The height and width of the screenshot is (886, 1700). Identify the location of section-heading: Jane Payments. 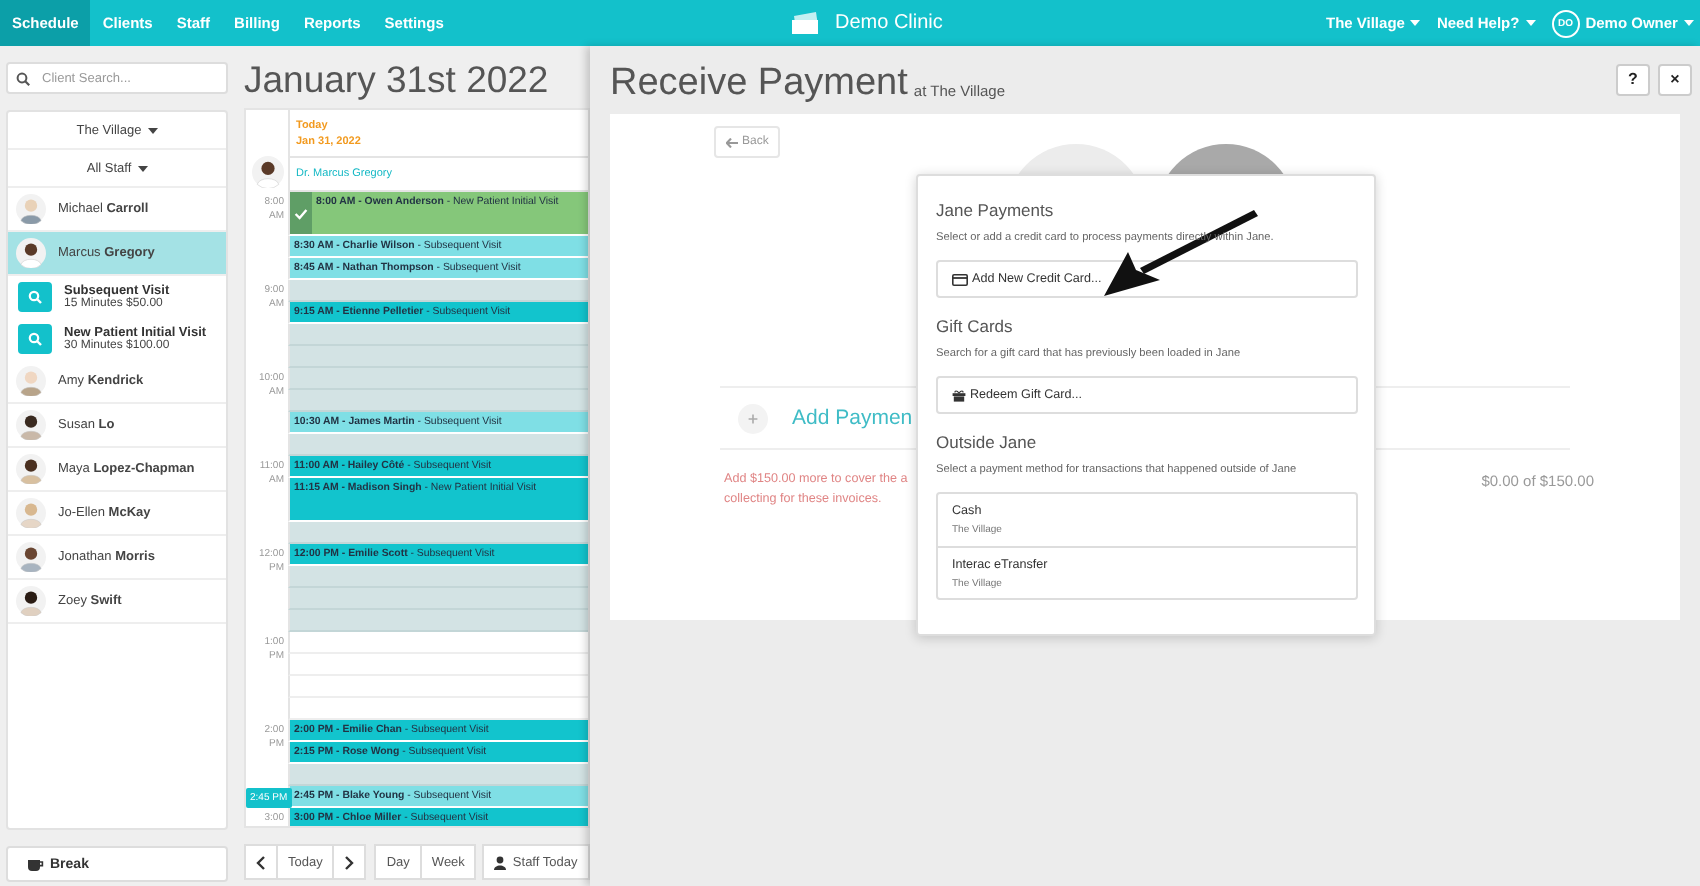
(996, 212).